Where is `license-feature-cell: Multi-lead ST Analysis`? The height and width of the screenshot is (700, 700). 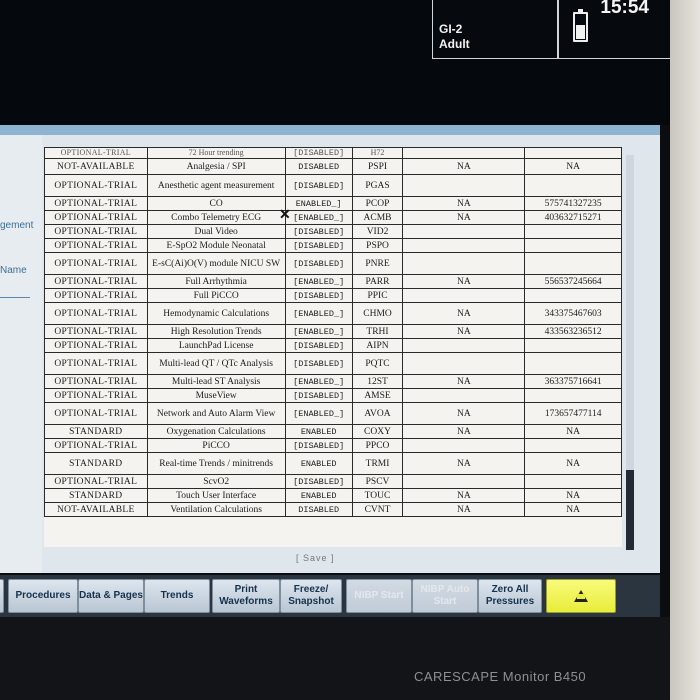
license-feature-cell: Multi-lead ST Analysis is located at coordinates (216, 381).